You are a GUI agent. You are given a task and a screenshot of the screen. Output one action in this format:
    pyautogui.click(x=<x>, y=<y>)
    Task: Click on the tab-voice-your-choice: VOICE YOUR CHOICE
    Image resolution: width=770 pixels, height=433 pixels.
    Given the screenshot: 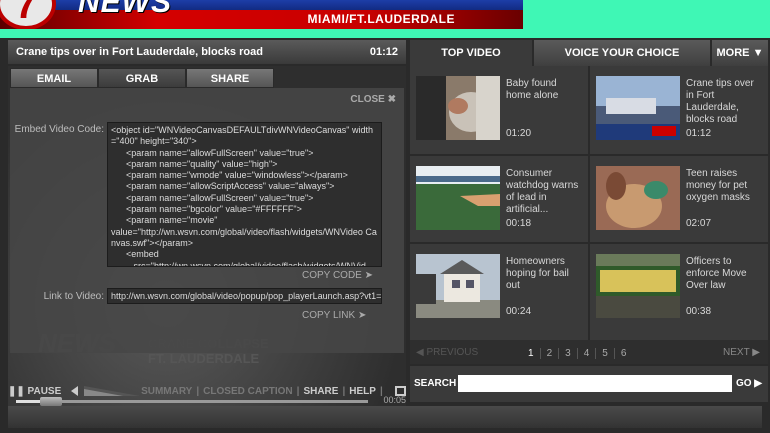 What is the action you would take?
    pyautogui.click(x=623, y=53)
    